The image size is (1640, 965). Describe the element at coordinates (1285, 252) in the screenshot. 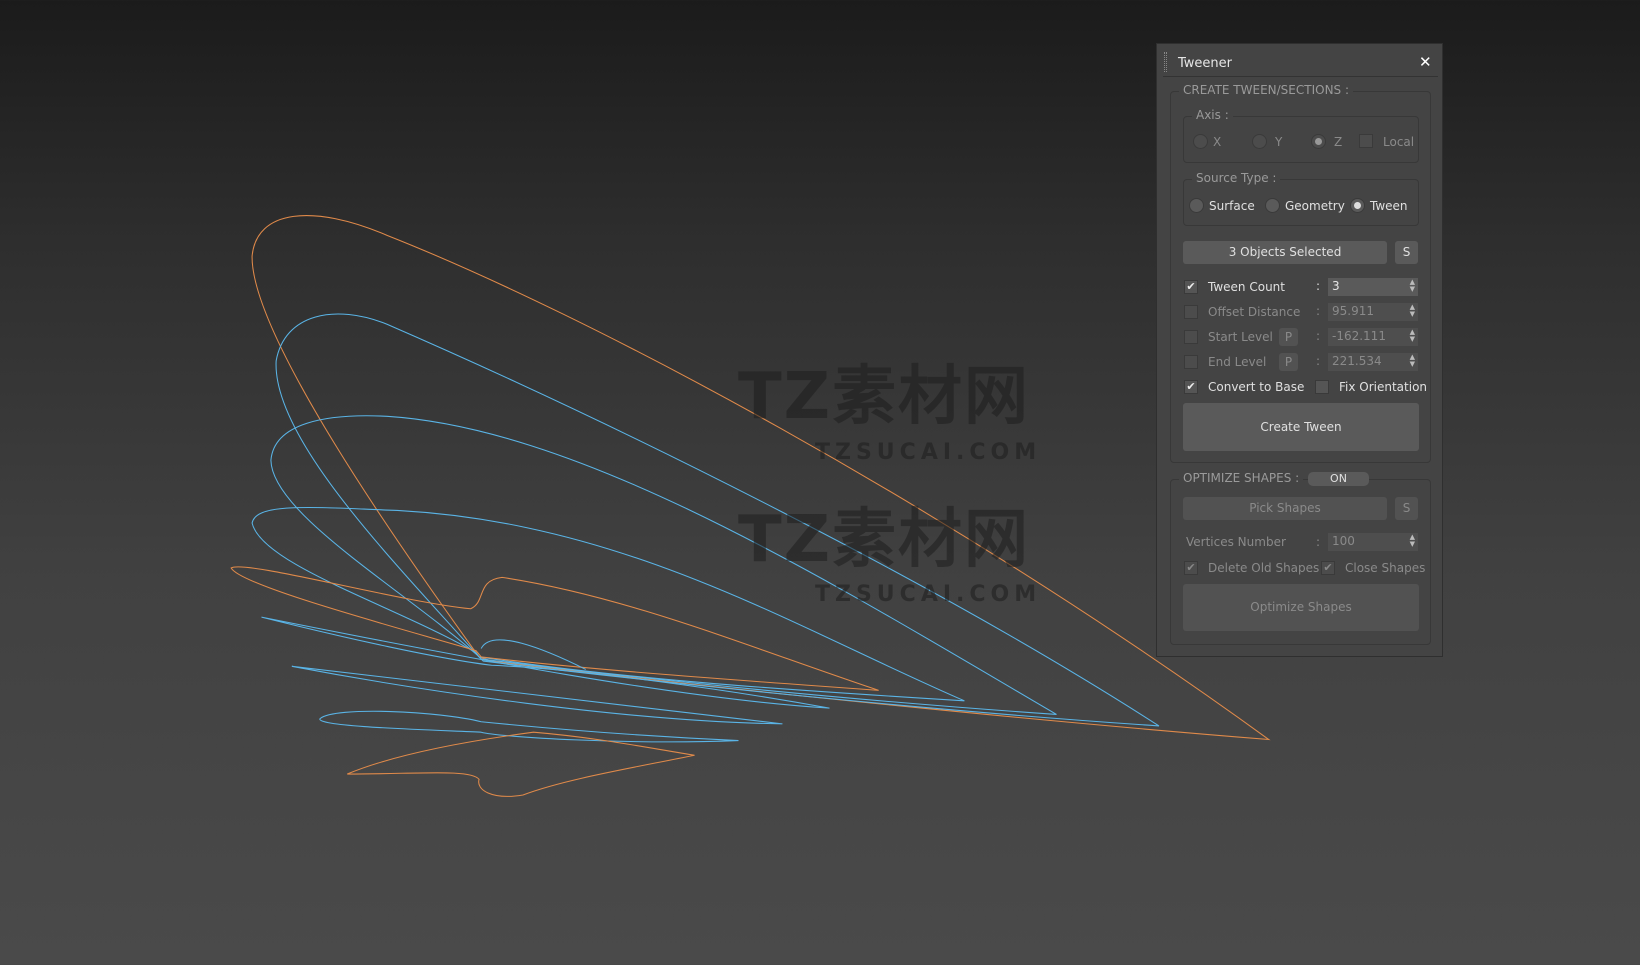

I see `objects-selected-button: 3 Objects Selected` at that location.